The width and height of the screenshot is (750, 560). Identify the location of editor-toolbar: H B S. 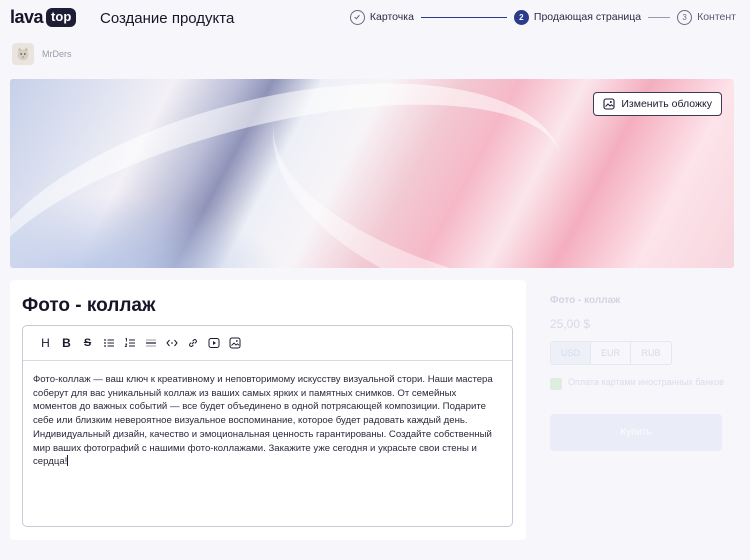
(267, 343).